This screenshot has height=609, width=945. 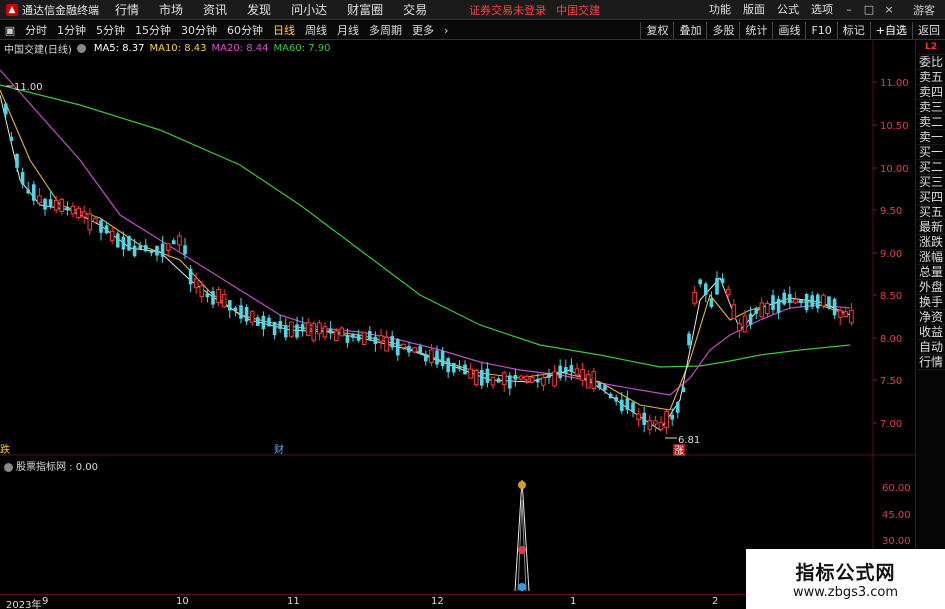 I want to click on menu-trade: 交易, so click(x=415, y=10).